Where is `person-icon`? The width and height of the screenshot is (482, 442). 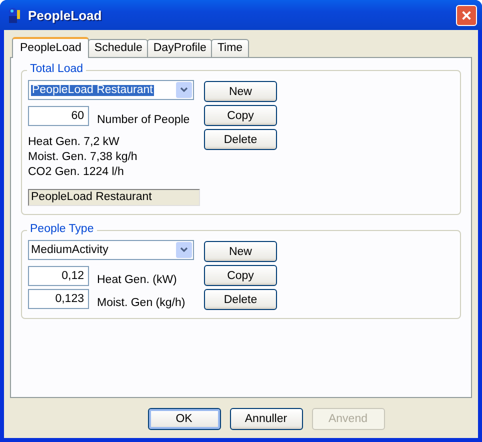
person-icon is located at coordinates (14, 15).